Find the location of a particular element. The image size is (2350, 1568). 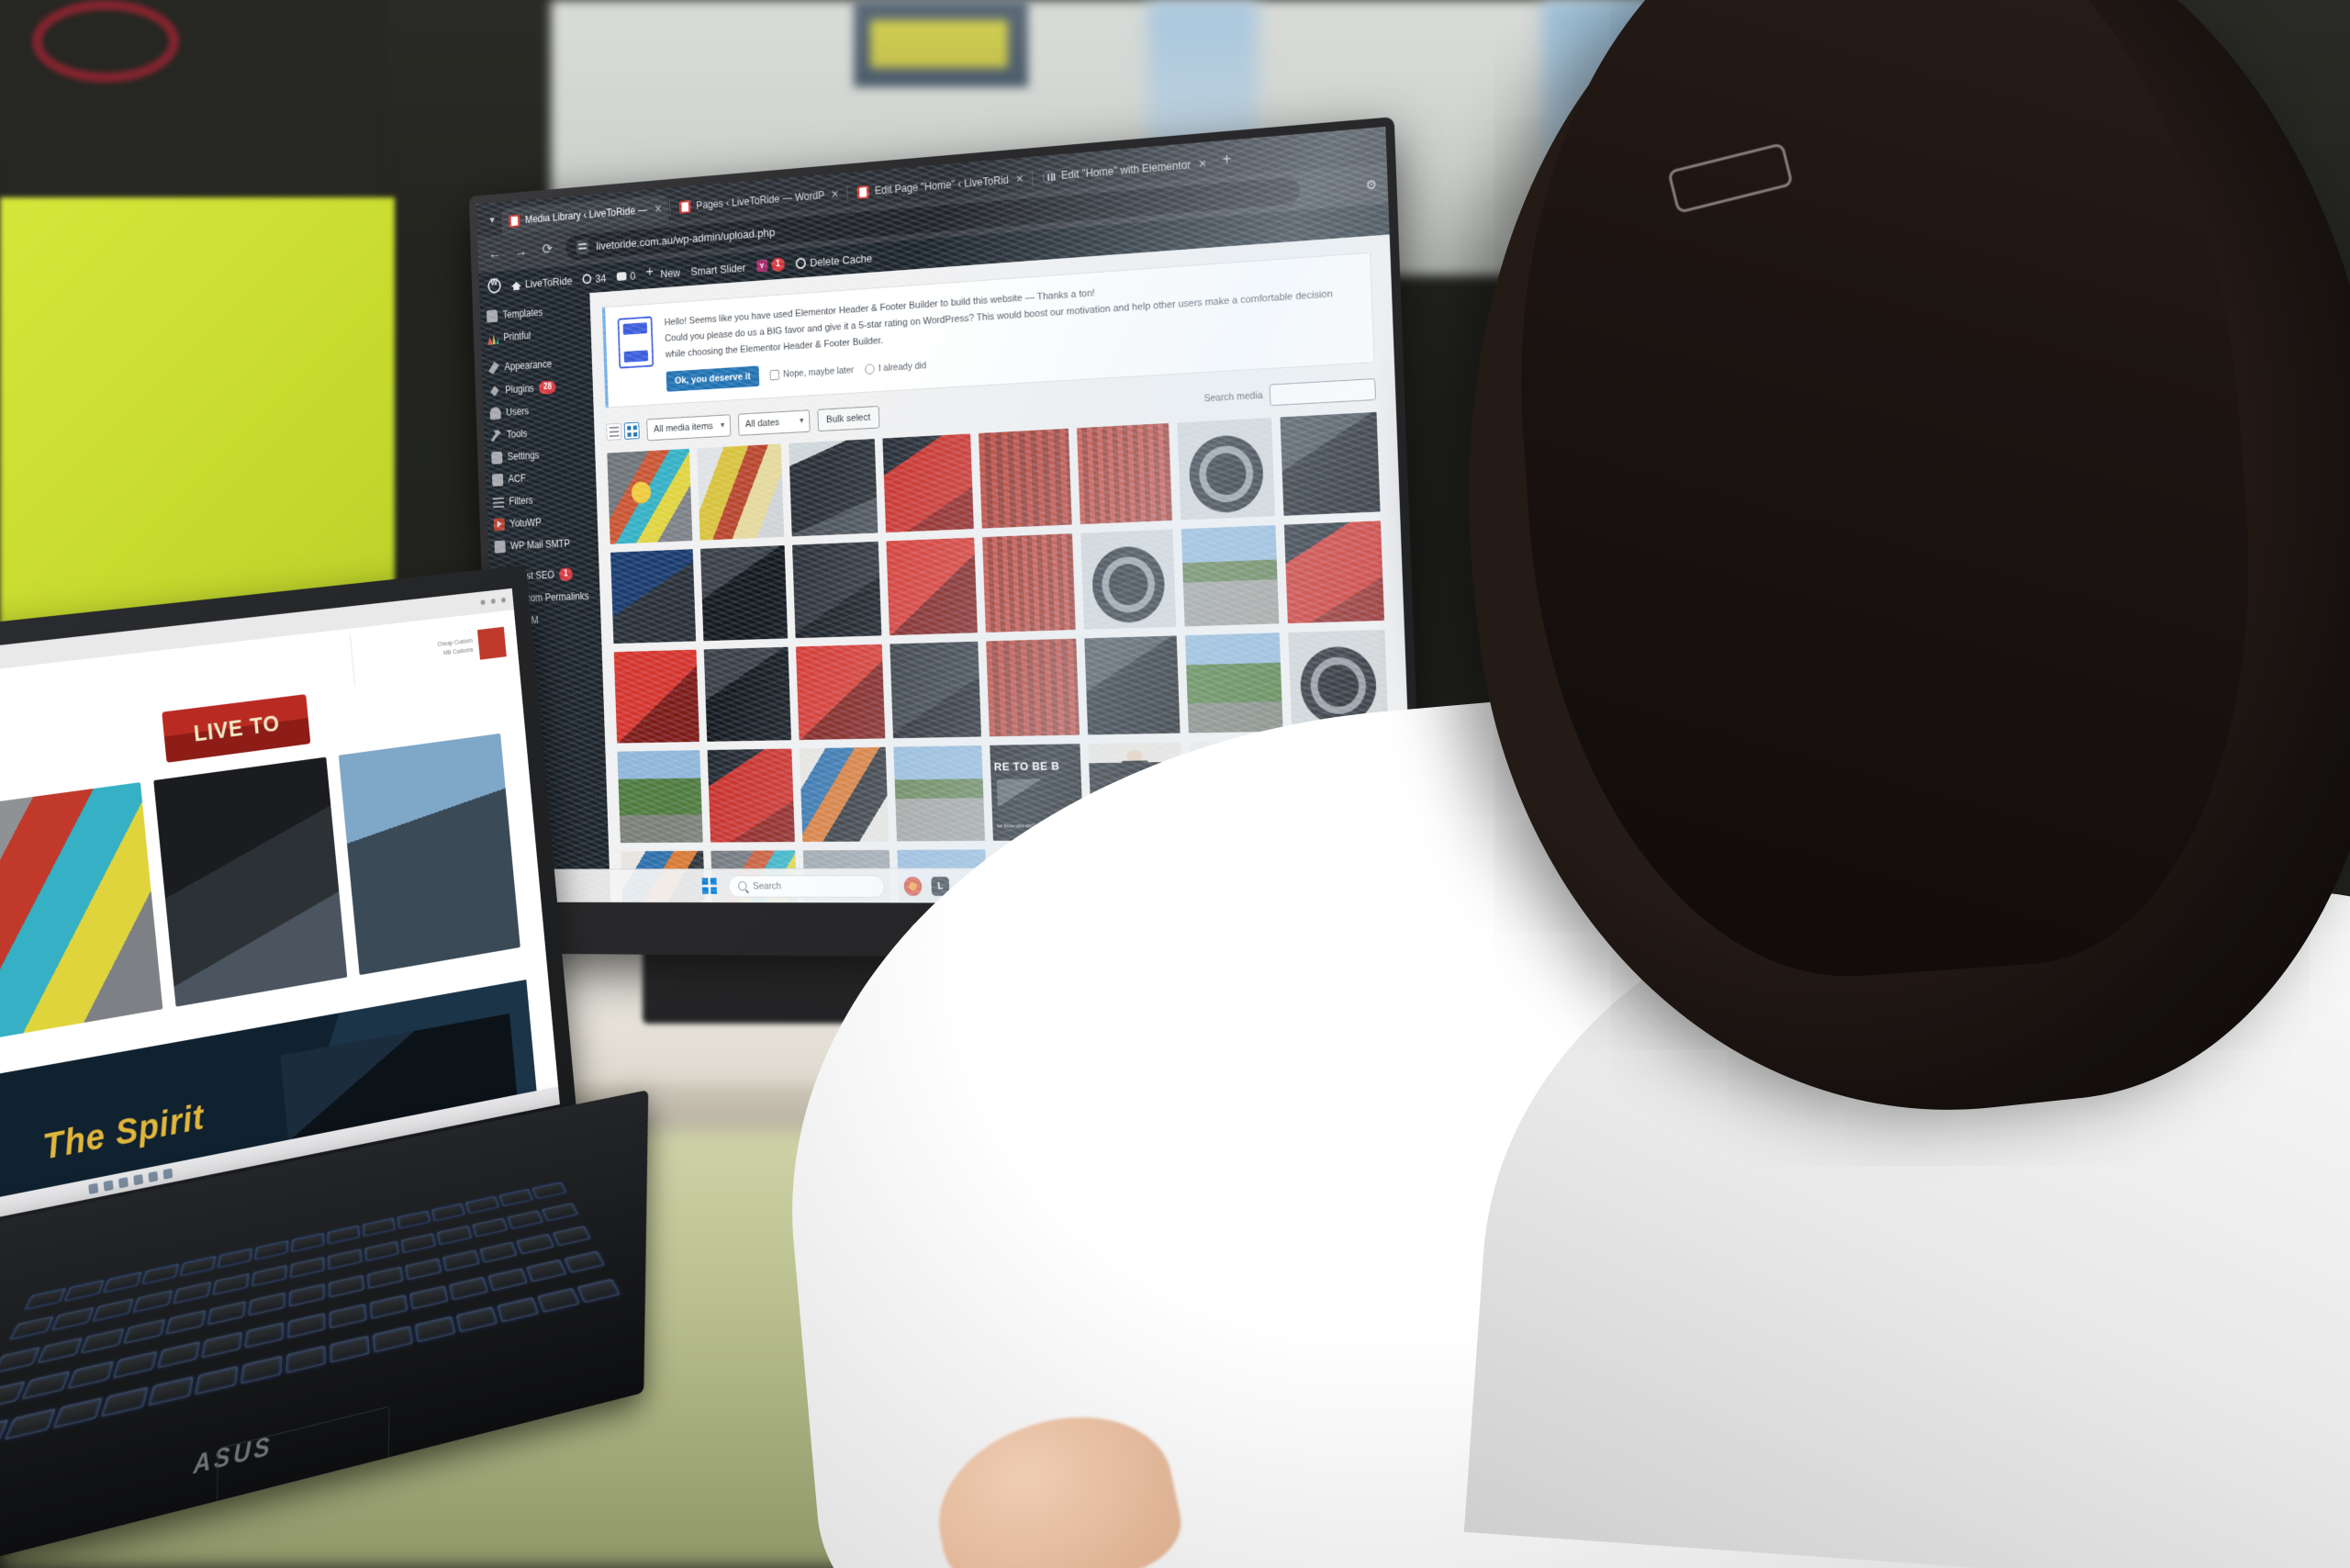

flower-app-icon is located at coordinates (913, 886).